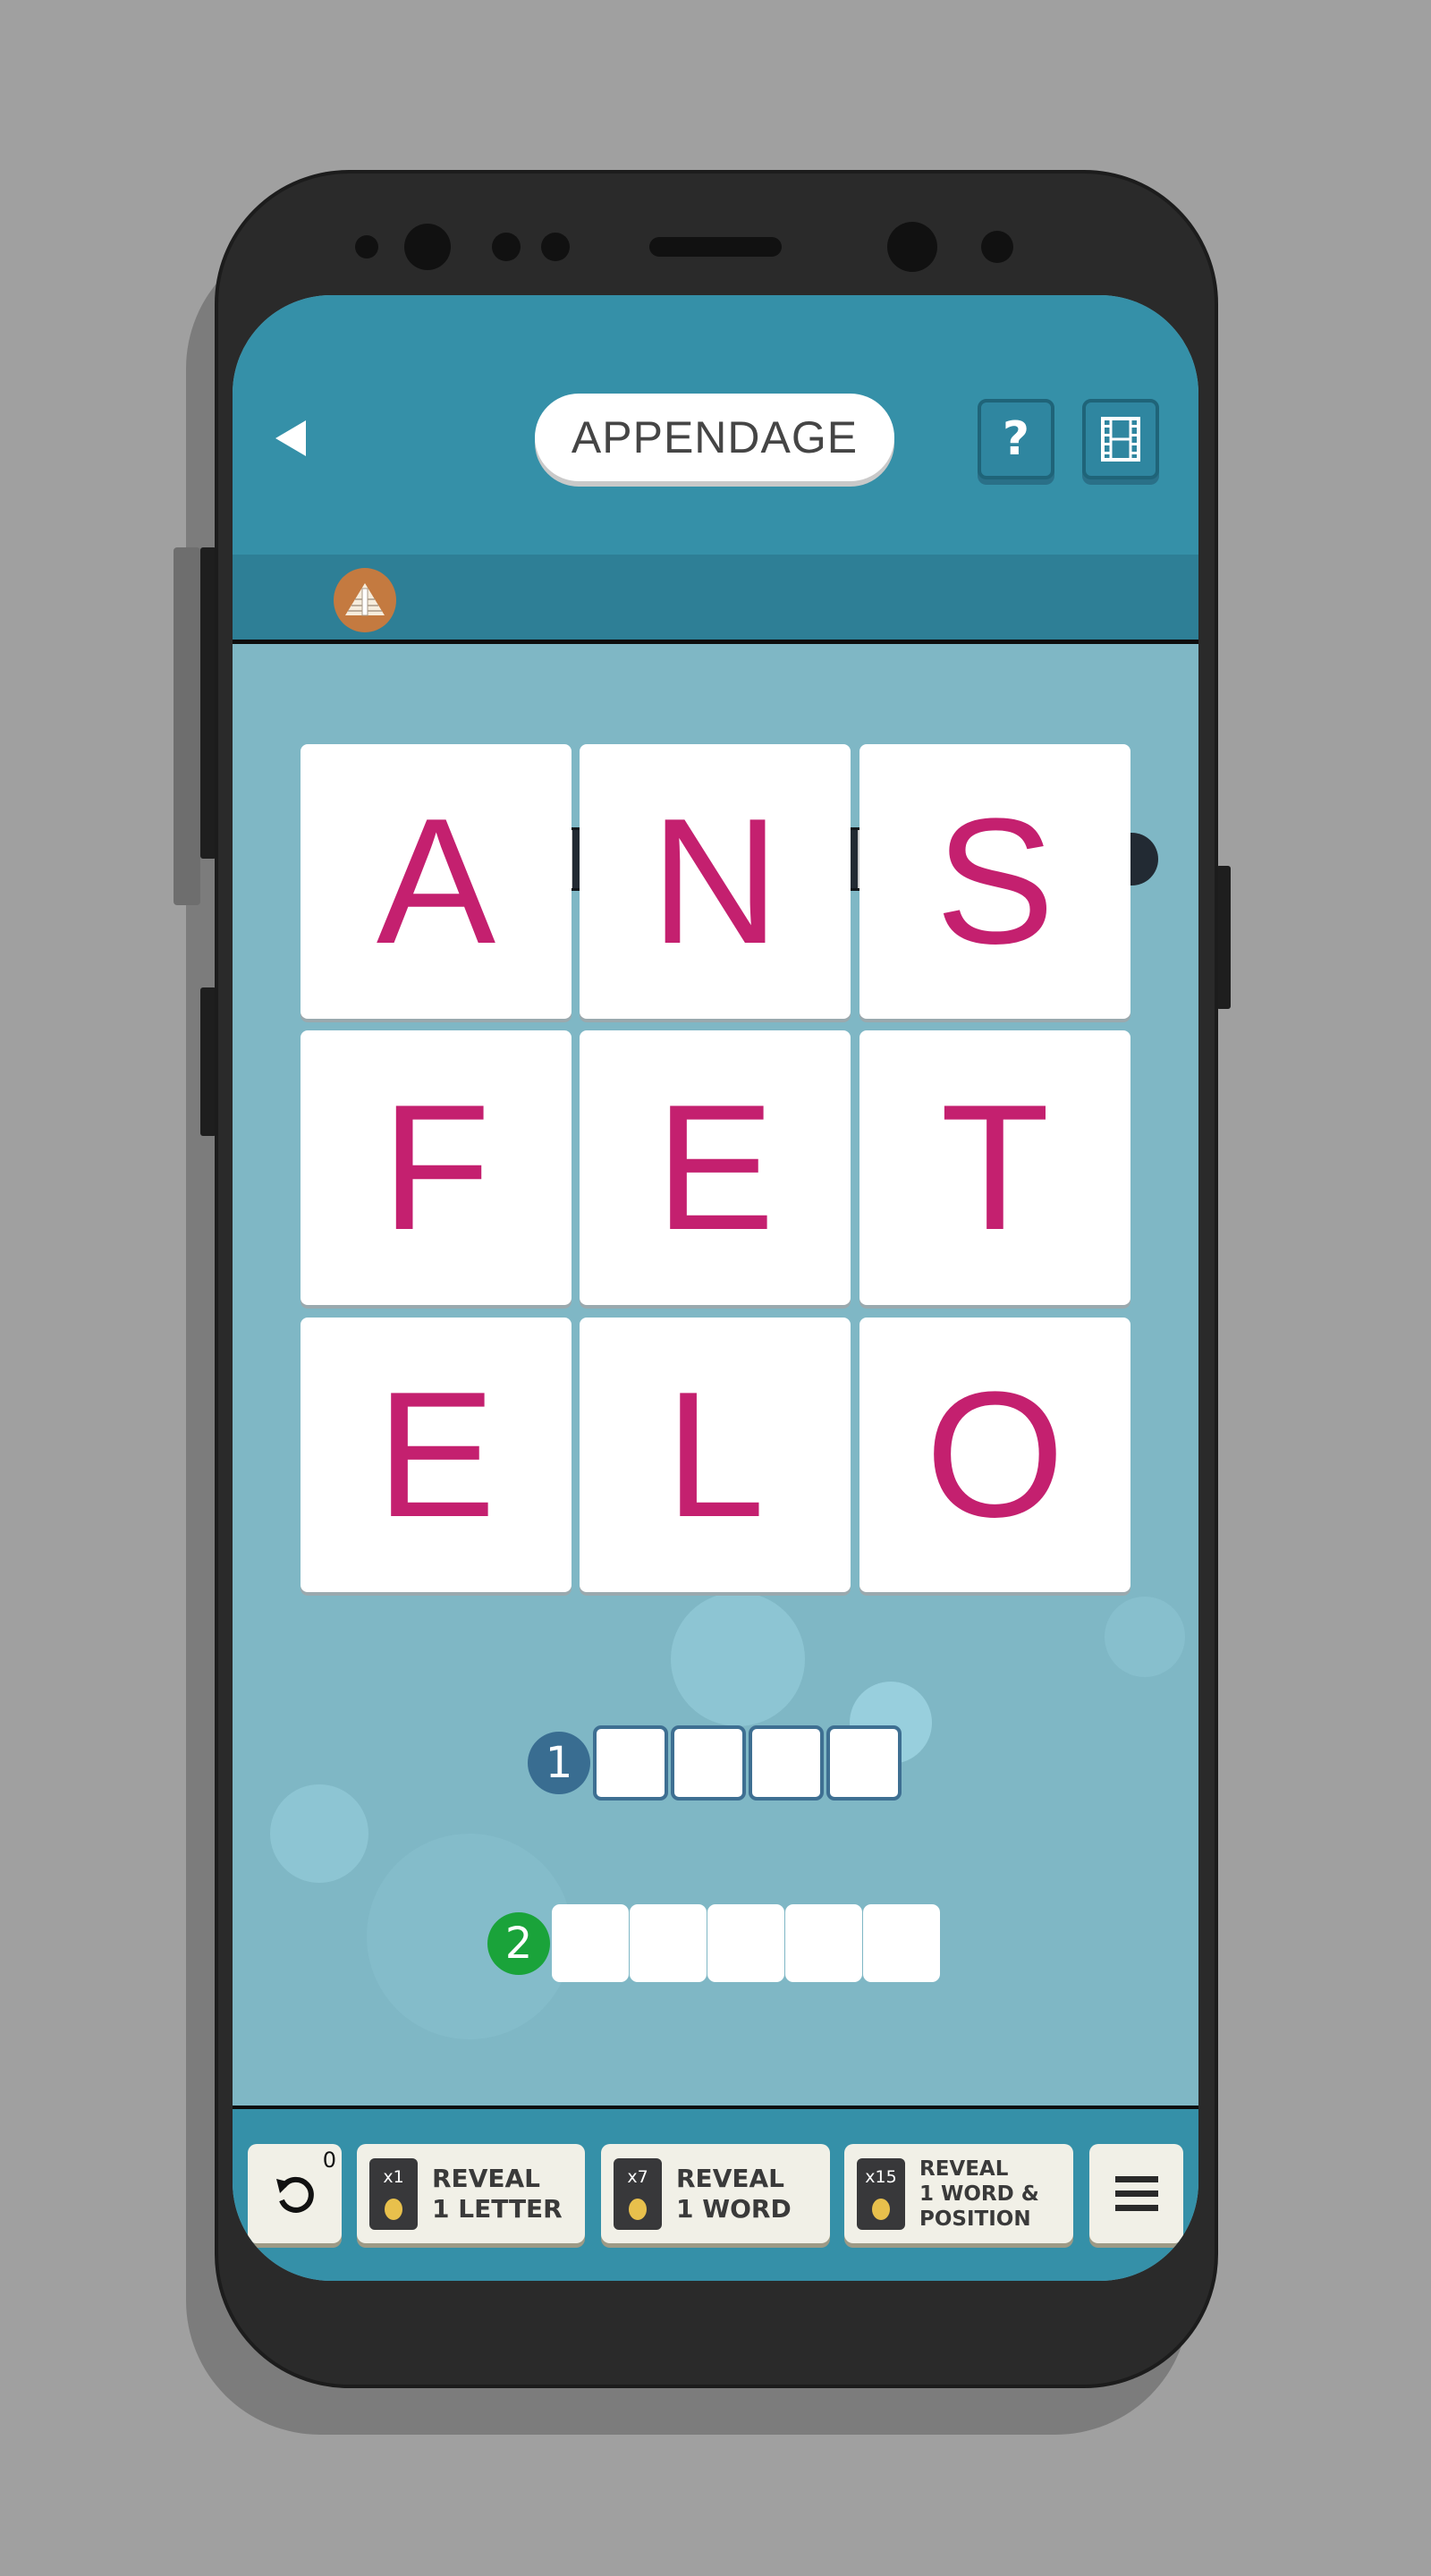 This screenshot has width=1431, height=2576. I want to click on back-arrow-icon, so click(290, 438).